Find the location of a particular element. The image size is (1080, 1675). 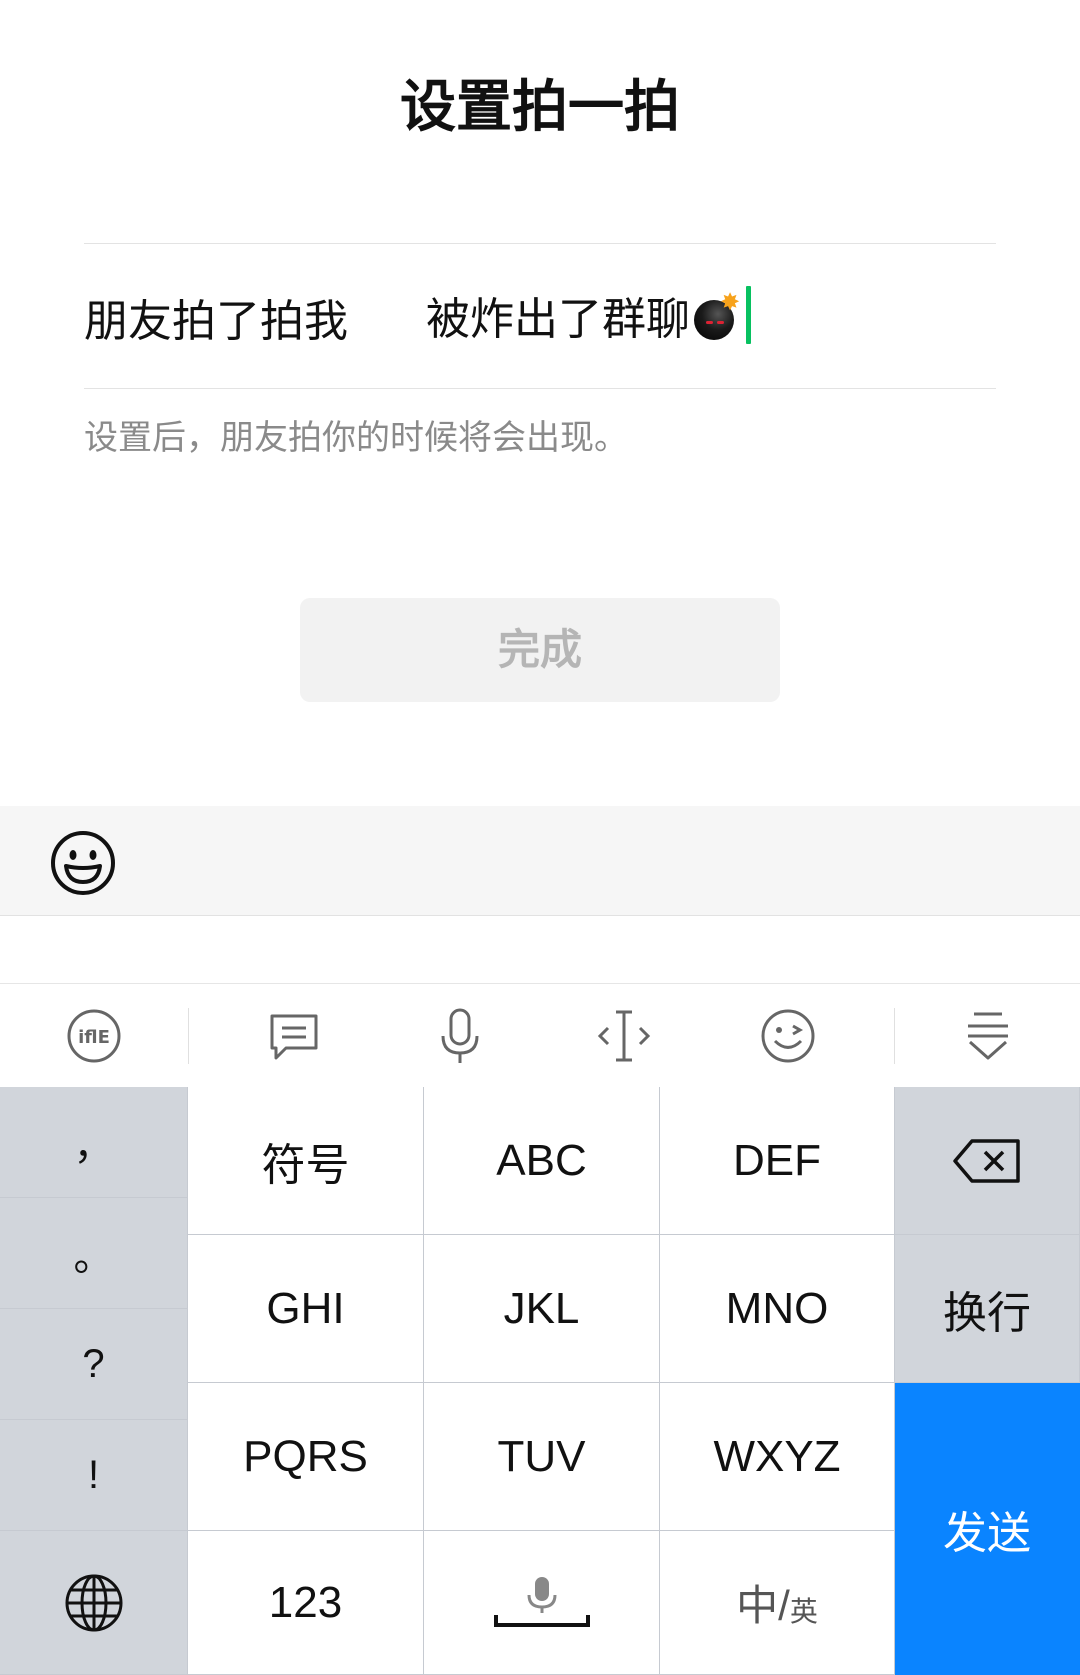

lang-sub-label: 英 is located at coordinates (803, 1611).